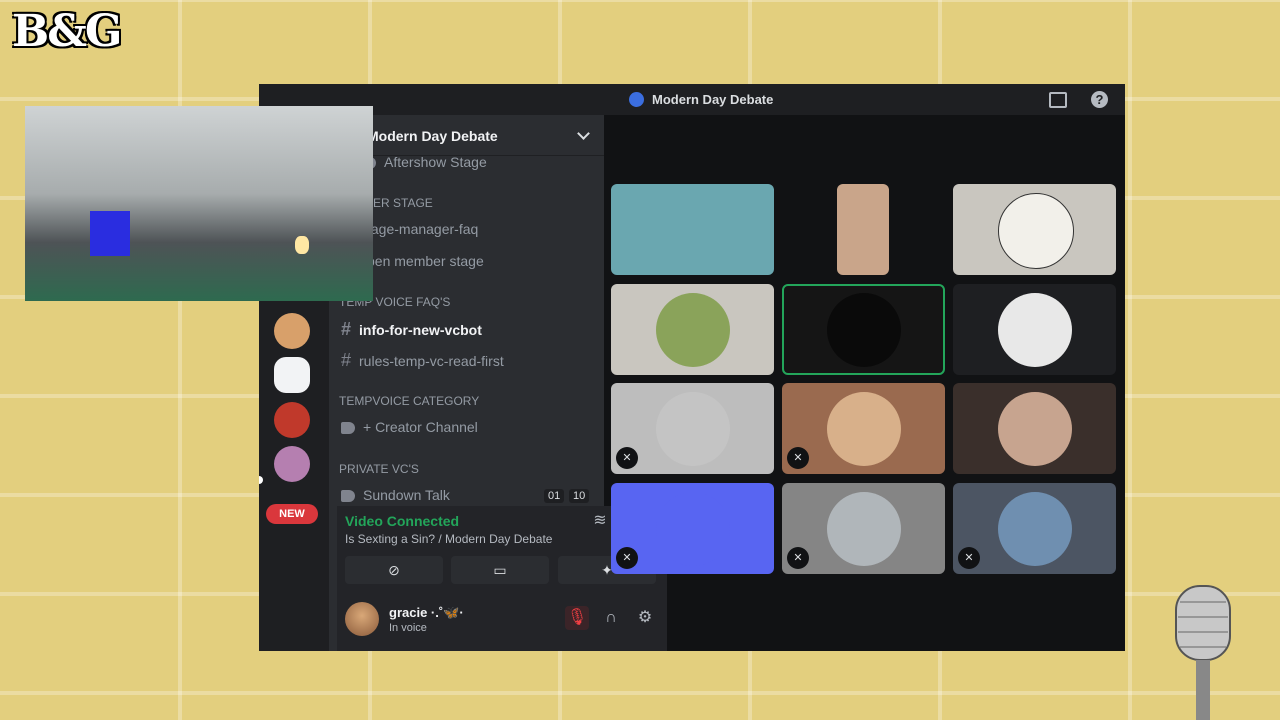  Describe the element at coordinates (713, 99) in the screenshot. I see `window-title-text: Modern Day Debate` at that location.